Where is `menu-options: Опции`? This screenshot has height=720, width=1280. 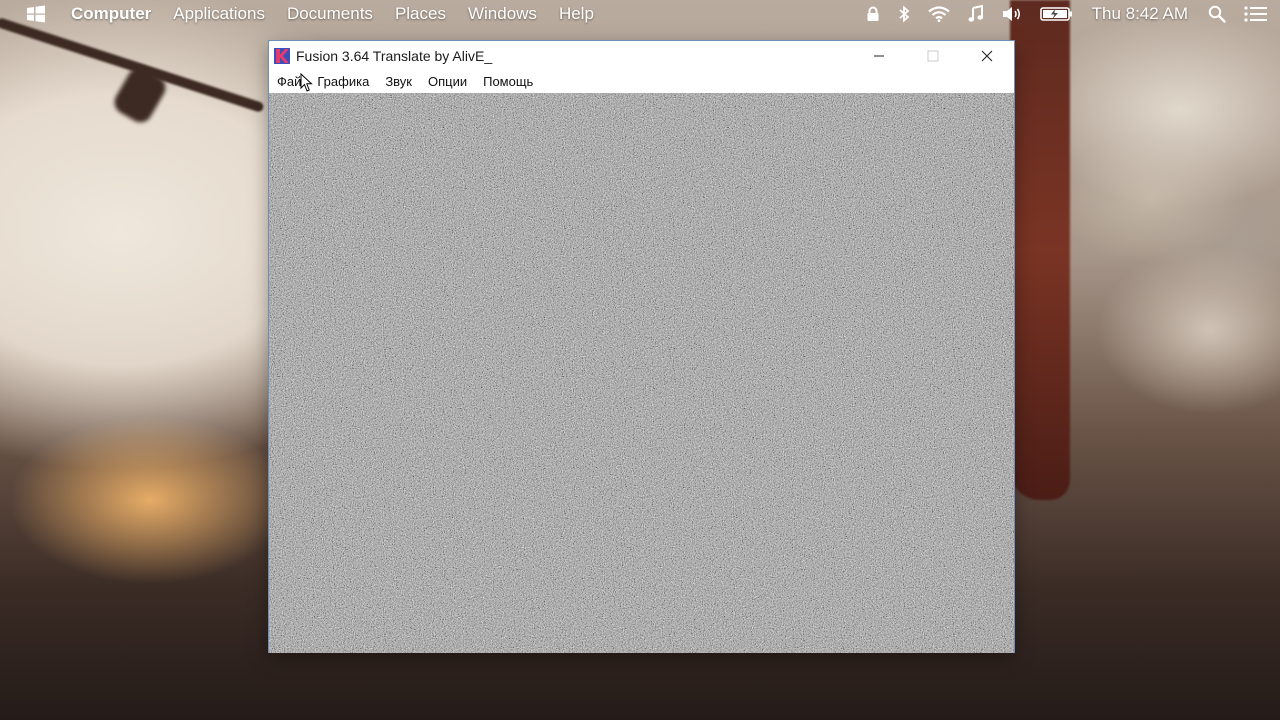 menu-options: Опции is located at coordinates (447, 81).